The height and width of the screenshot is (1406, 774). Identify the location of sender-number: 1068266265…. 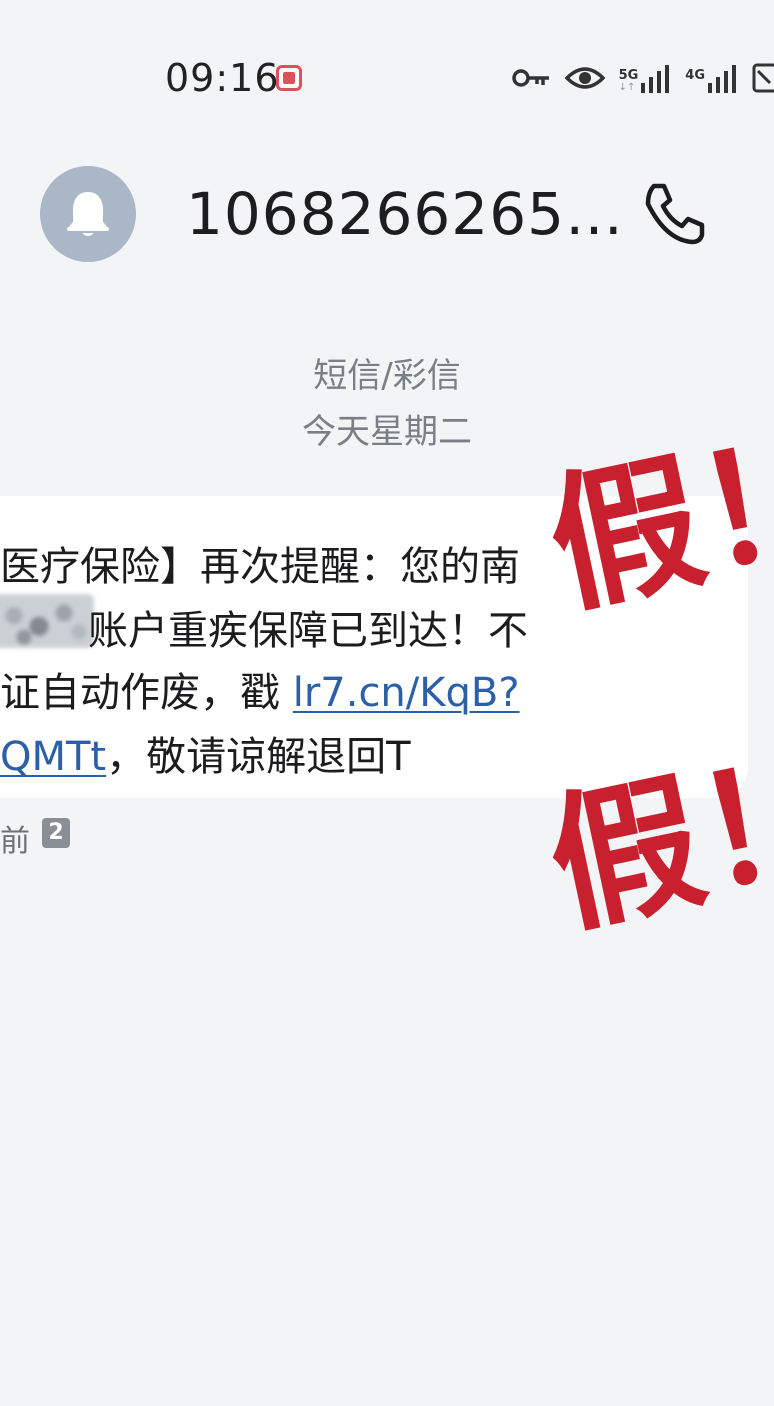
(405, 214).